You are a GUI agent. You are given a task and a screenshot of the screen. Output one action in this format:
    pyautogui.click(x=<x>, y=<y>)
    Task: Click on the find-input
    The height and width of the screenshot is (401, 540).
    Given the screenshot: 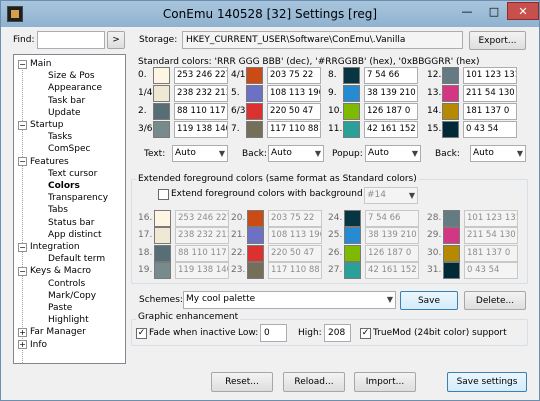 What is the action you would take?
    pyautogui.click(x=71, y=40)
    